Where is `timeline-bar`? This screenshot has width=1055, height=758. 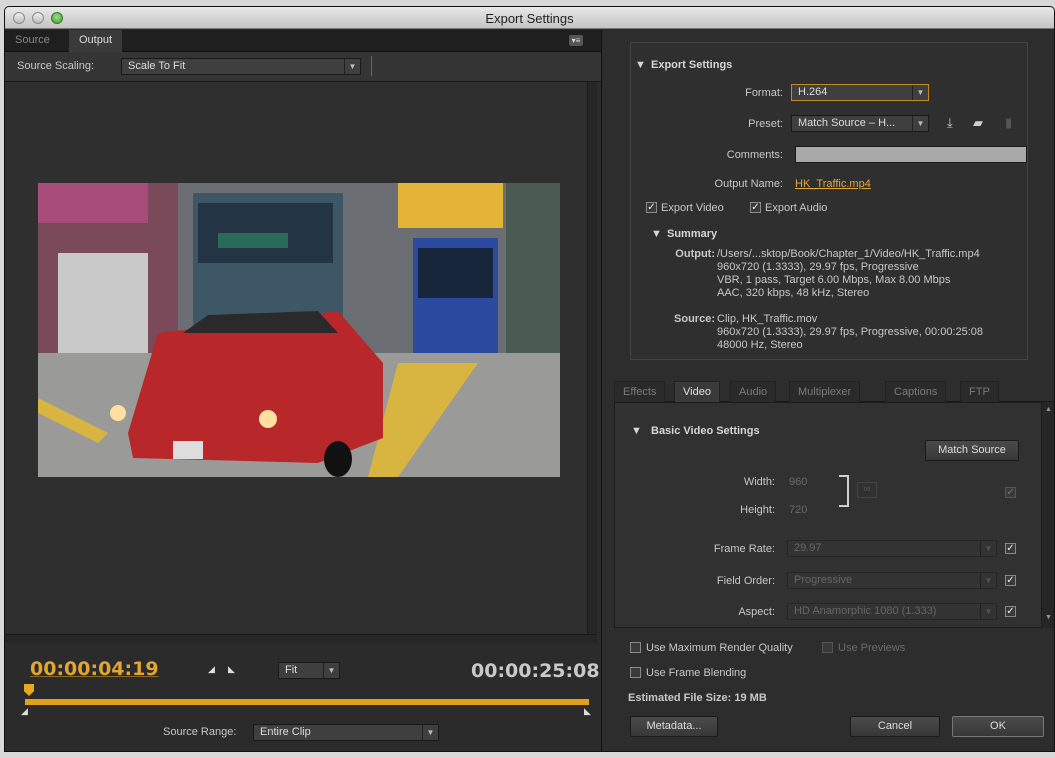
timeline-bar is located at coordinates (307, 702).